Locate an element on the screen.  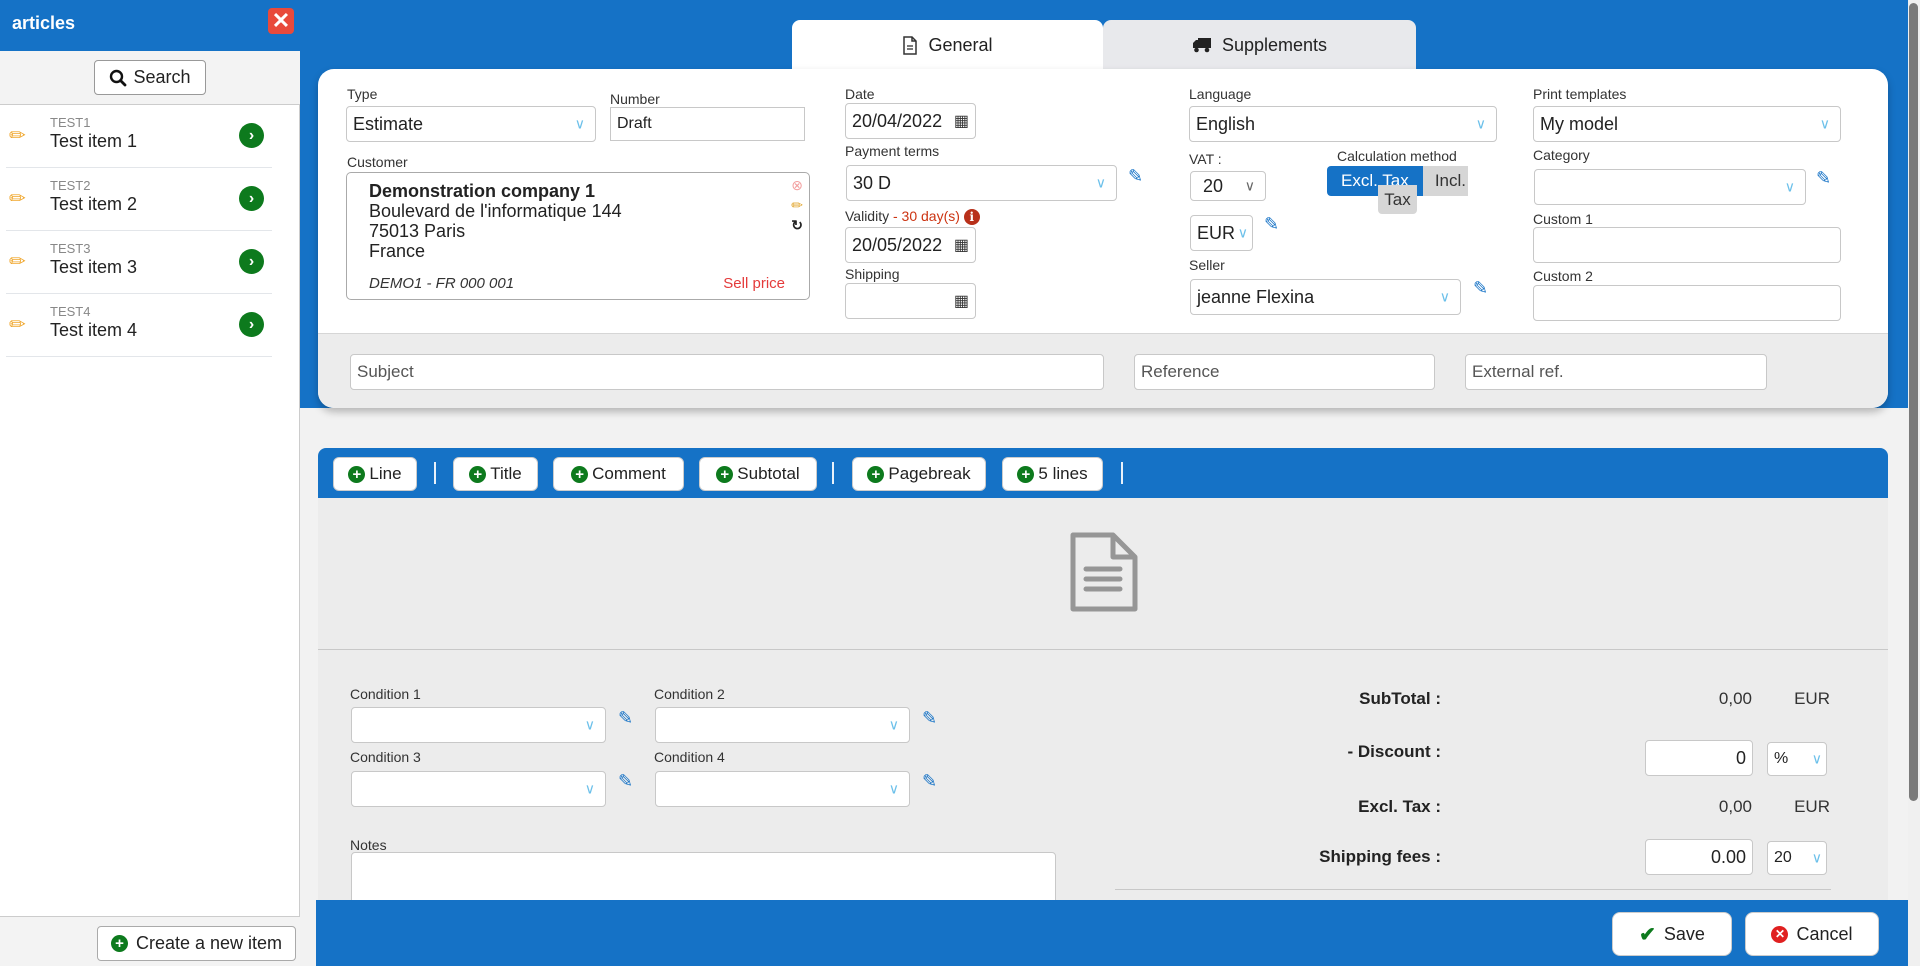
condition2-select: ∨ is located at coordinates (782, 725).